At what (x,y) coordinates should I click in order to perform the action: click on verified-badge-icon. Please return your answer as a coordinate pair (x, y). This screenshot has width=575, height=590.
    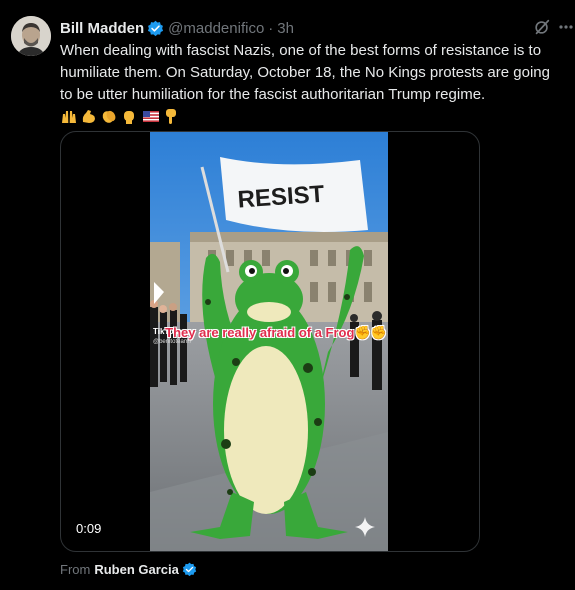
    Looking at the image, I should click on (155, 28).